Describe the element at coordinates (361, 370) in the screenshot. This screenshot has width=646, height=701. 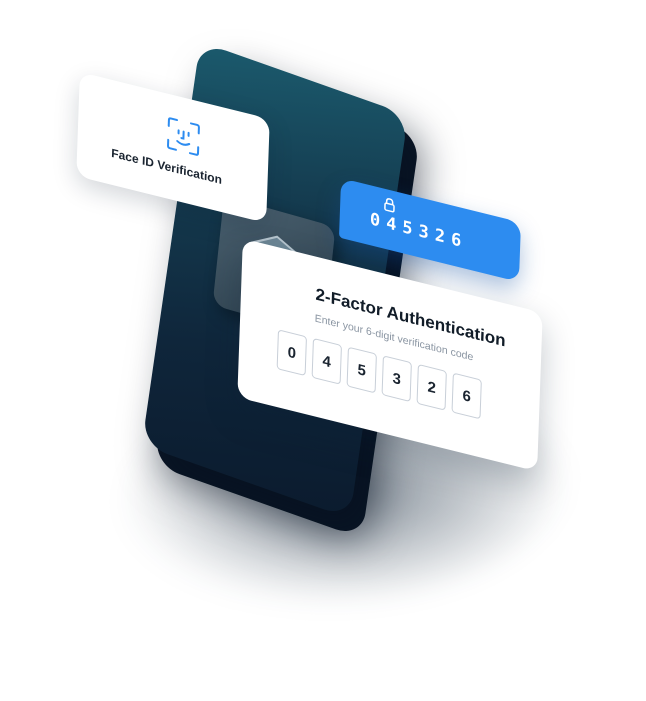
I see `code-digit-input: 5` at that location.